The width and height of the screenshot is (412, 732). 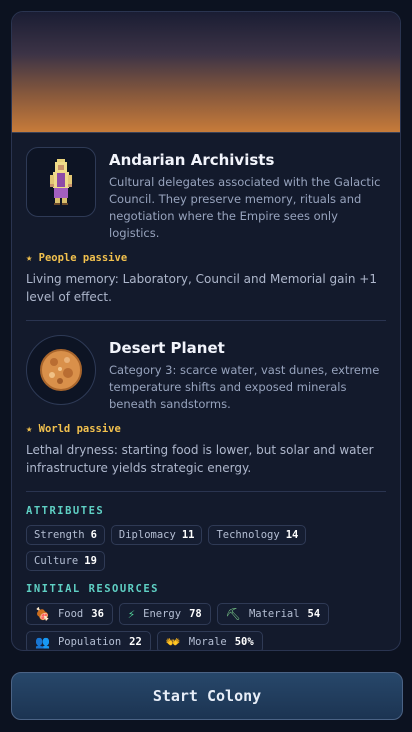 What do you see at coordinates (195, 614) in the screenshot?
I see `resource-value: 78` at bounding box center [195, 614].